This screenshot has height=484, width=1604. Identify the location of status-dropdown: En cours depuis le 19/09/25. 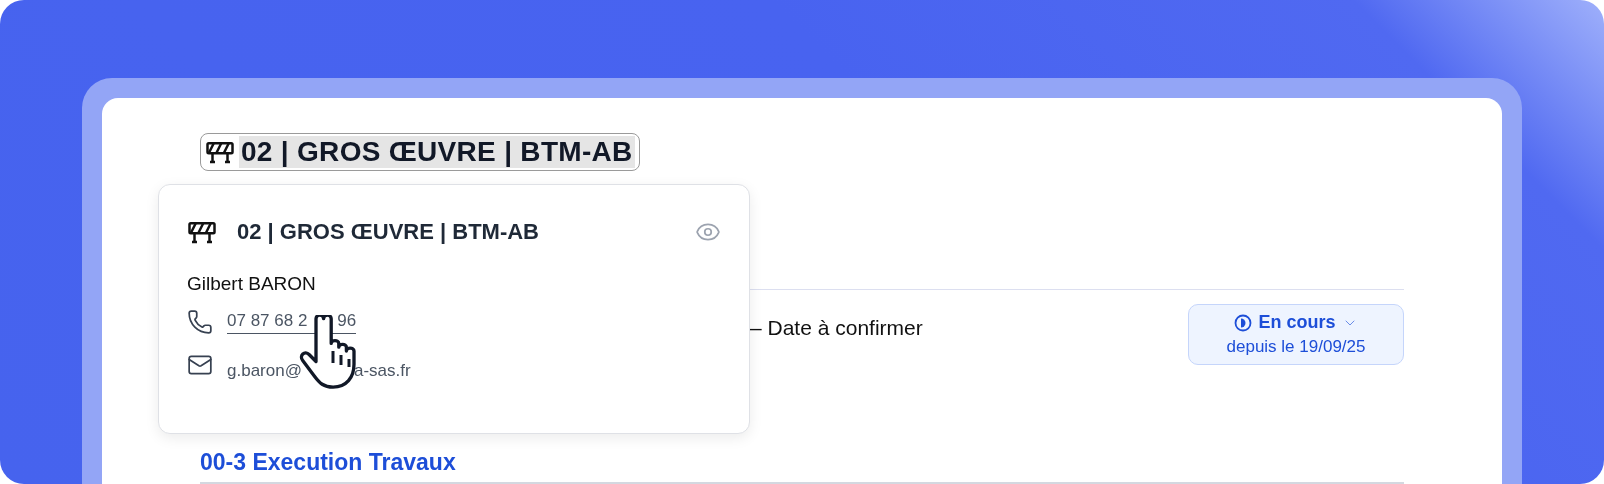
(1296, 334).